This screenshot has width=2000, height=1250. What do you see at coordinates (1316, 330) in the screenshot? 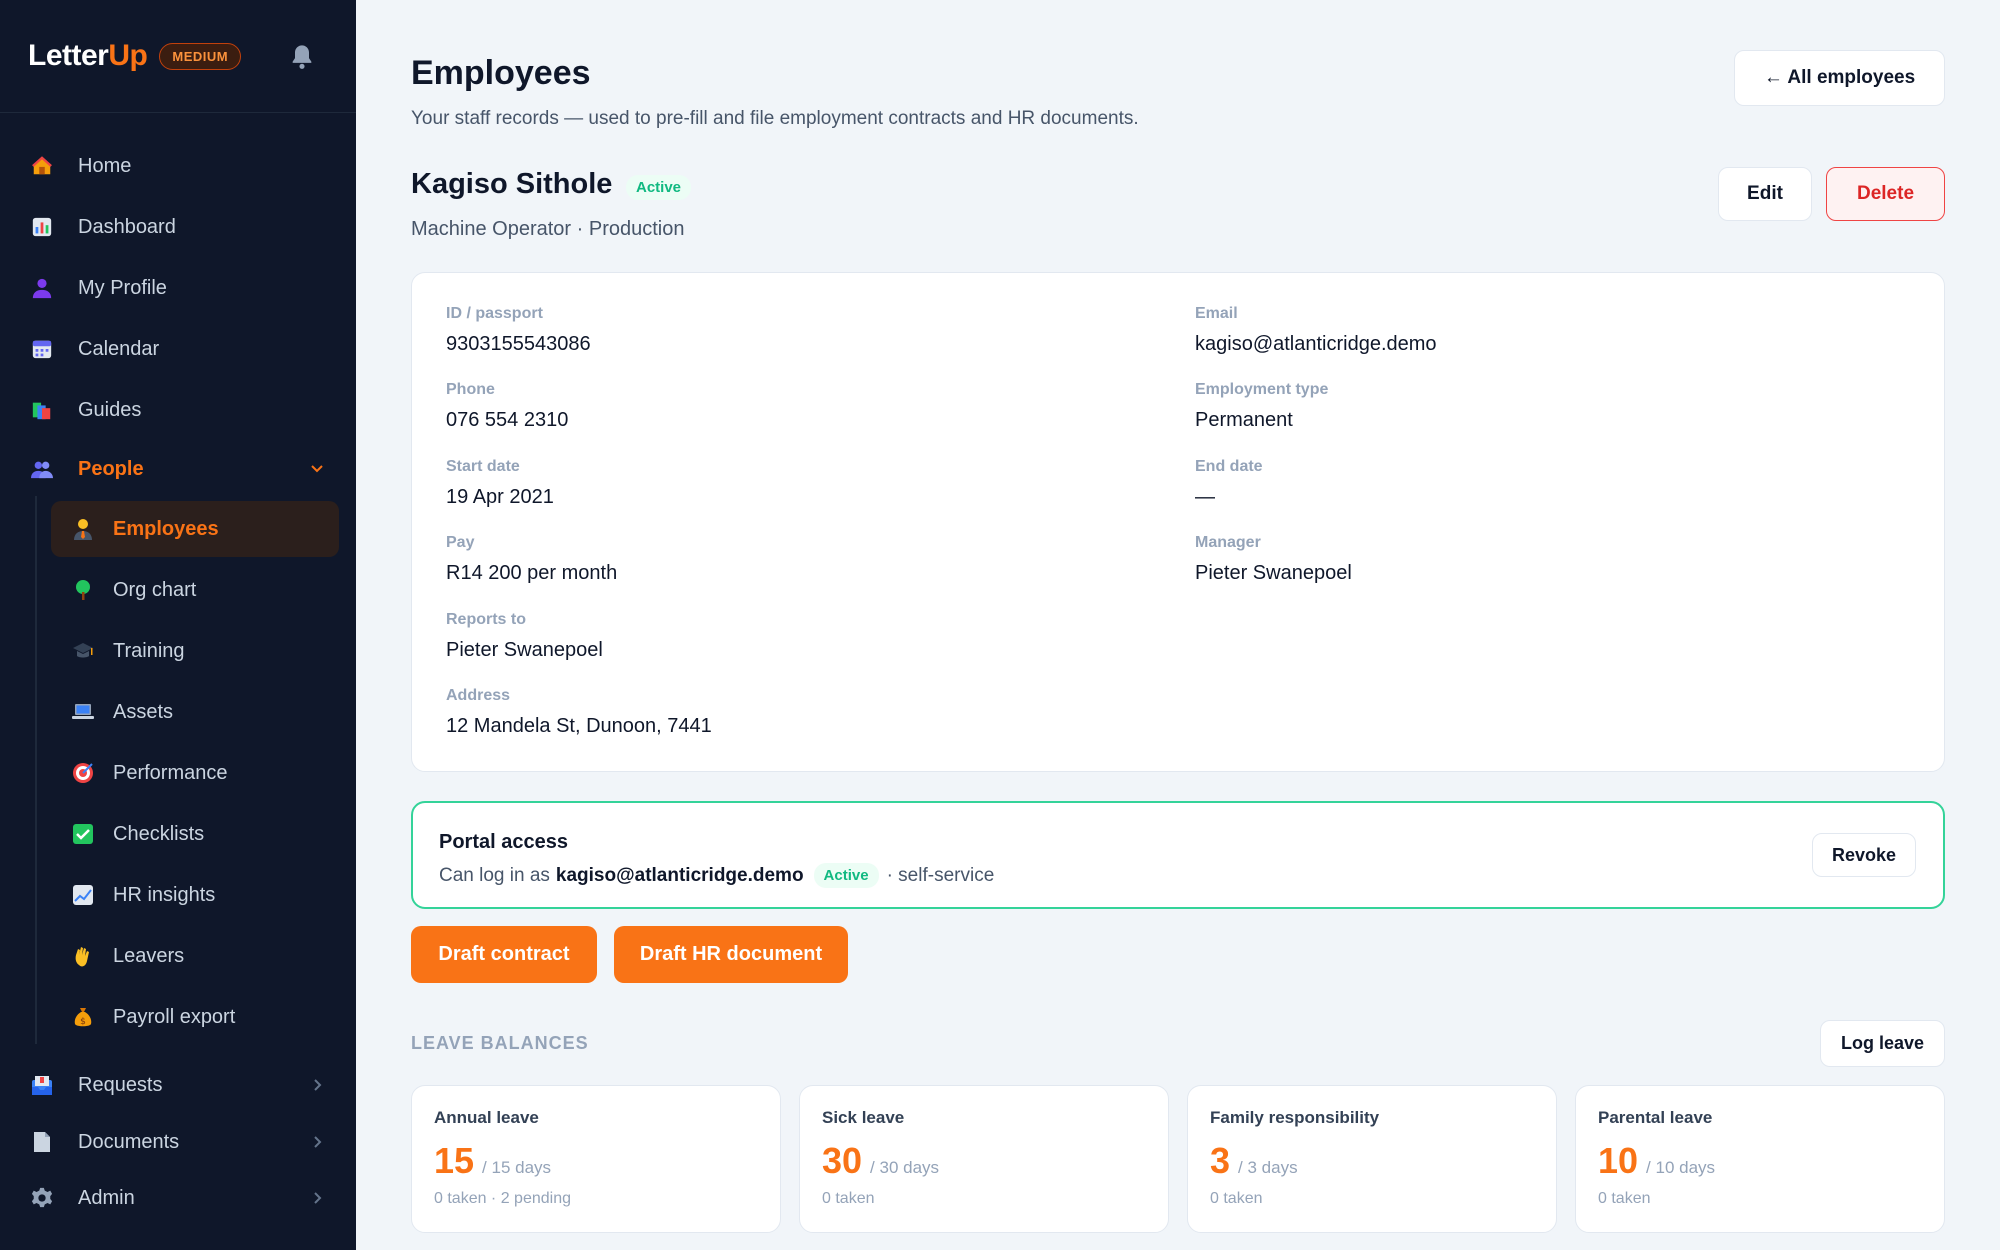
I see `field-email: Email kagiso@atlanticridge.demo` at bounding box center [1316, 330].